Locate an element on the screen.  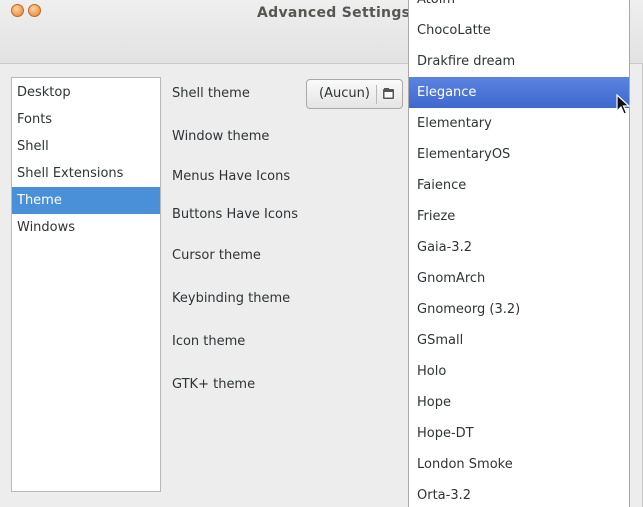
sidebar-item-theme: Theme is located at coordinates (86, 200).